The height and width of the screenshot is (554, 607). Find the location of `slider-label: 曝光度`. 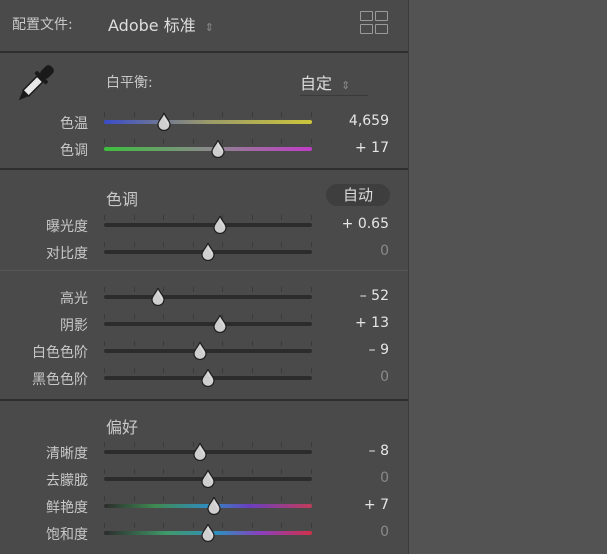

slider-label: 曝光度 is located at coordinates (67, 227).